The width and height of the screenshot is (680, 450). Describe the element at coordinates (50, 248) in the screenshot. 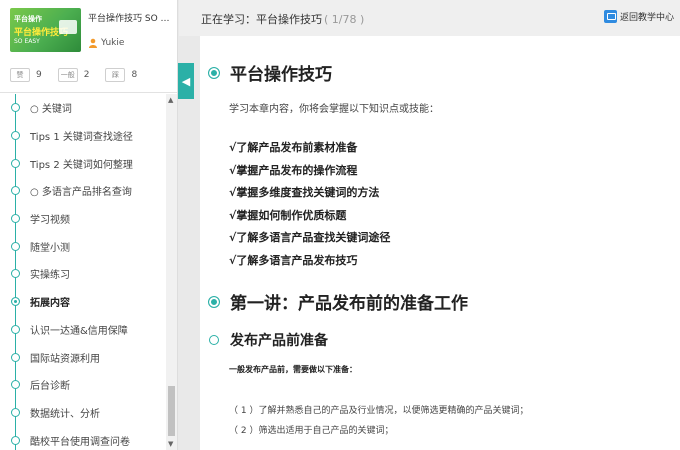

I see `chapter-label: 随堂小测` at that location.